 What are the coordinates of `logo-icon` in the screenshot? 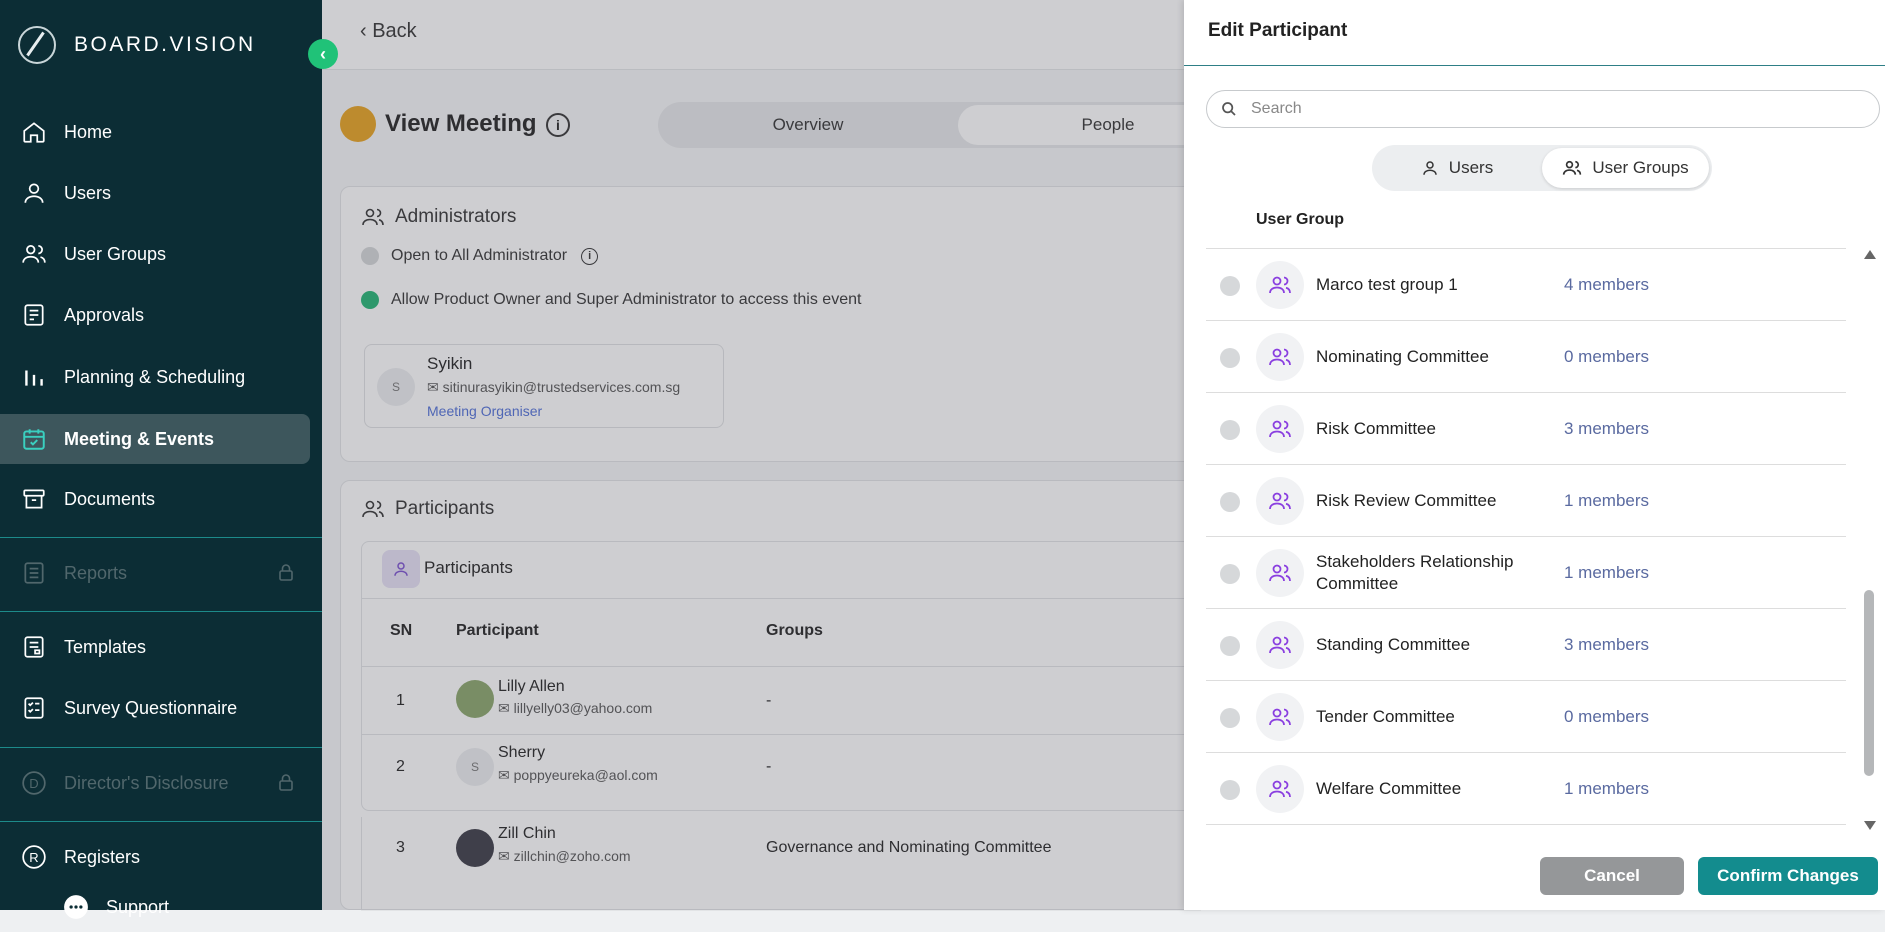 It's located at (37, 45).